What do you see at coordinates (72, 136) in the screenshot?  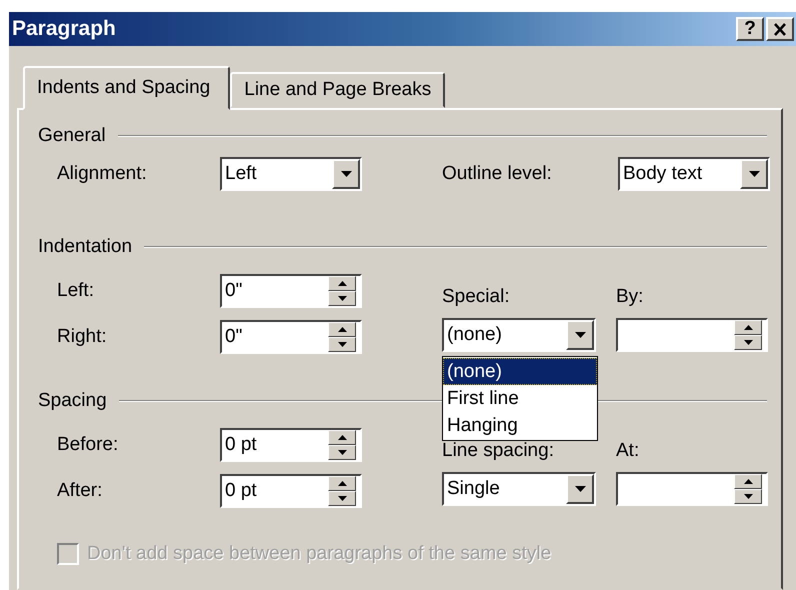 I see `section-title: General` at bounding box center [72, 136].